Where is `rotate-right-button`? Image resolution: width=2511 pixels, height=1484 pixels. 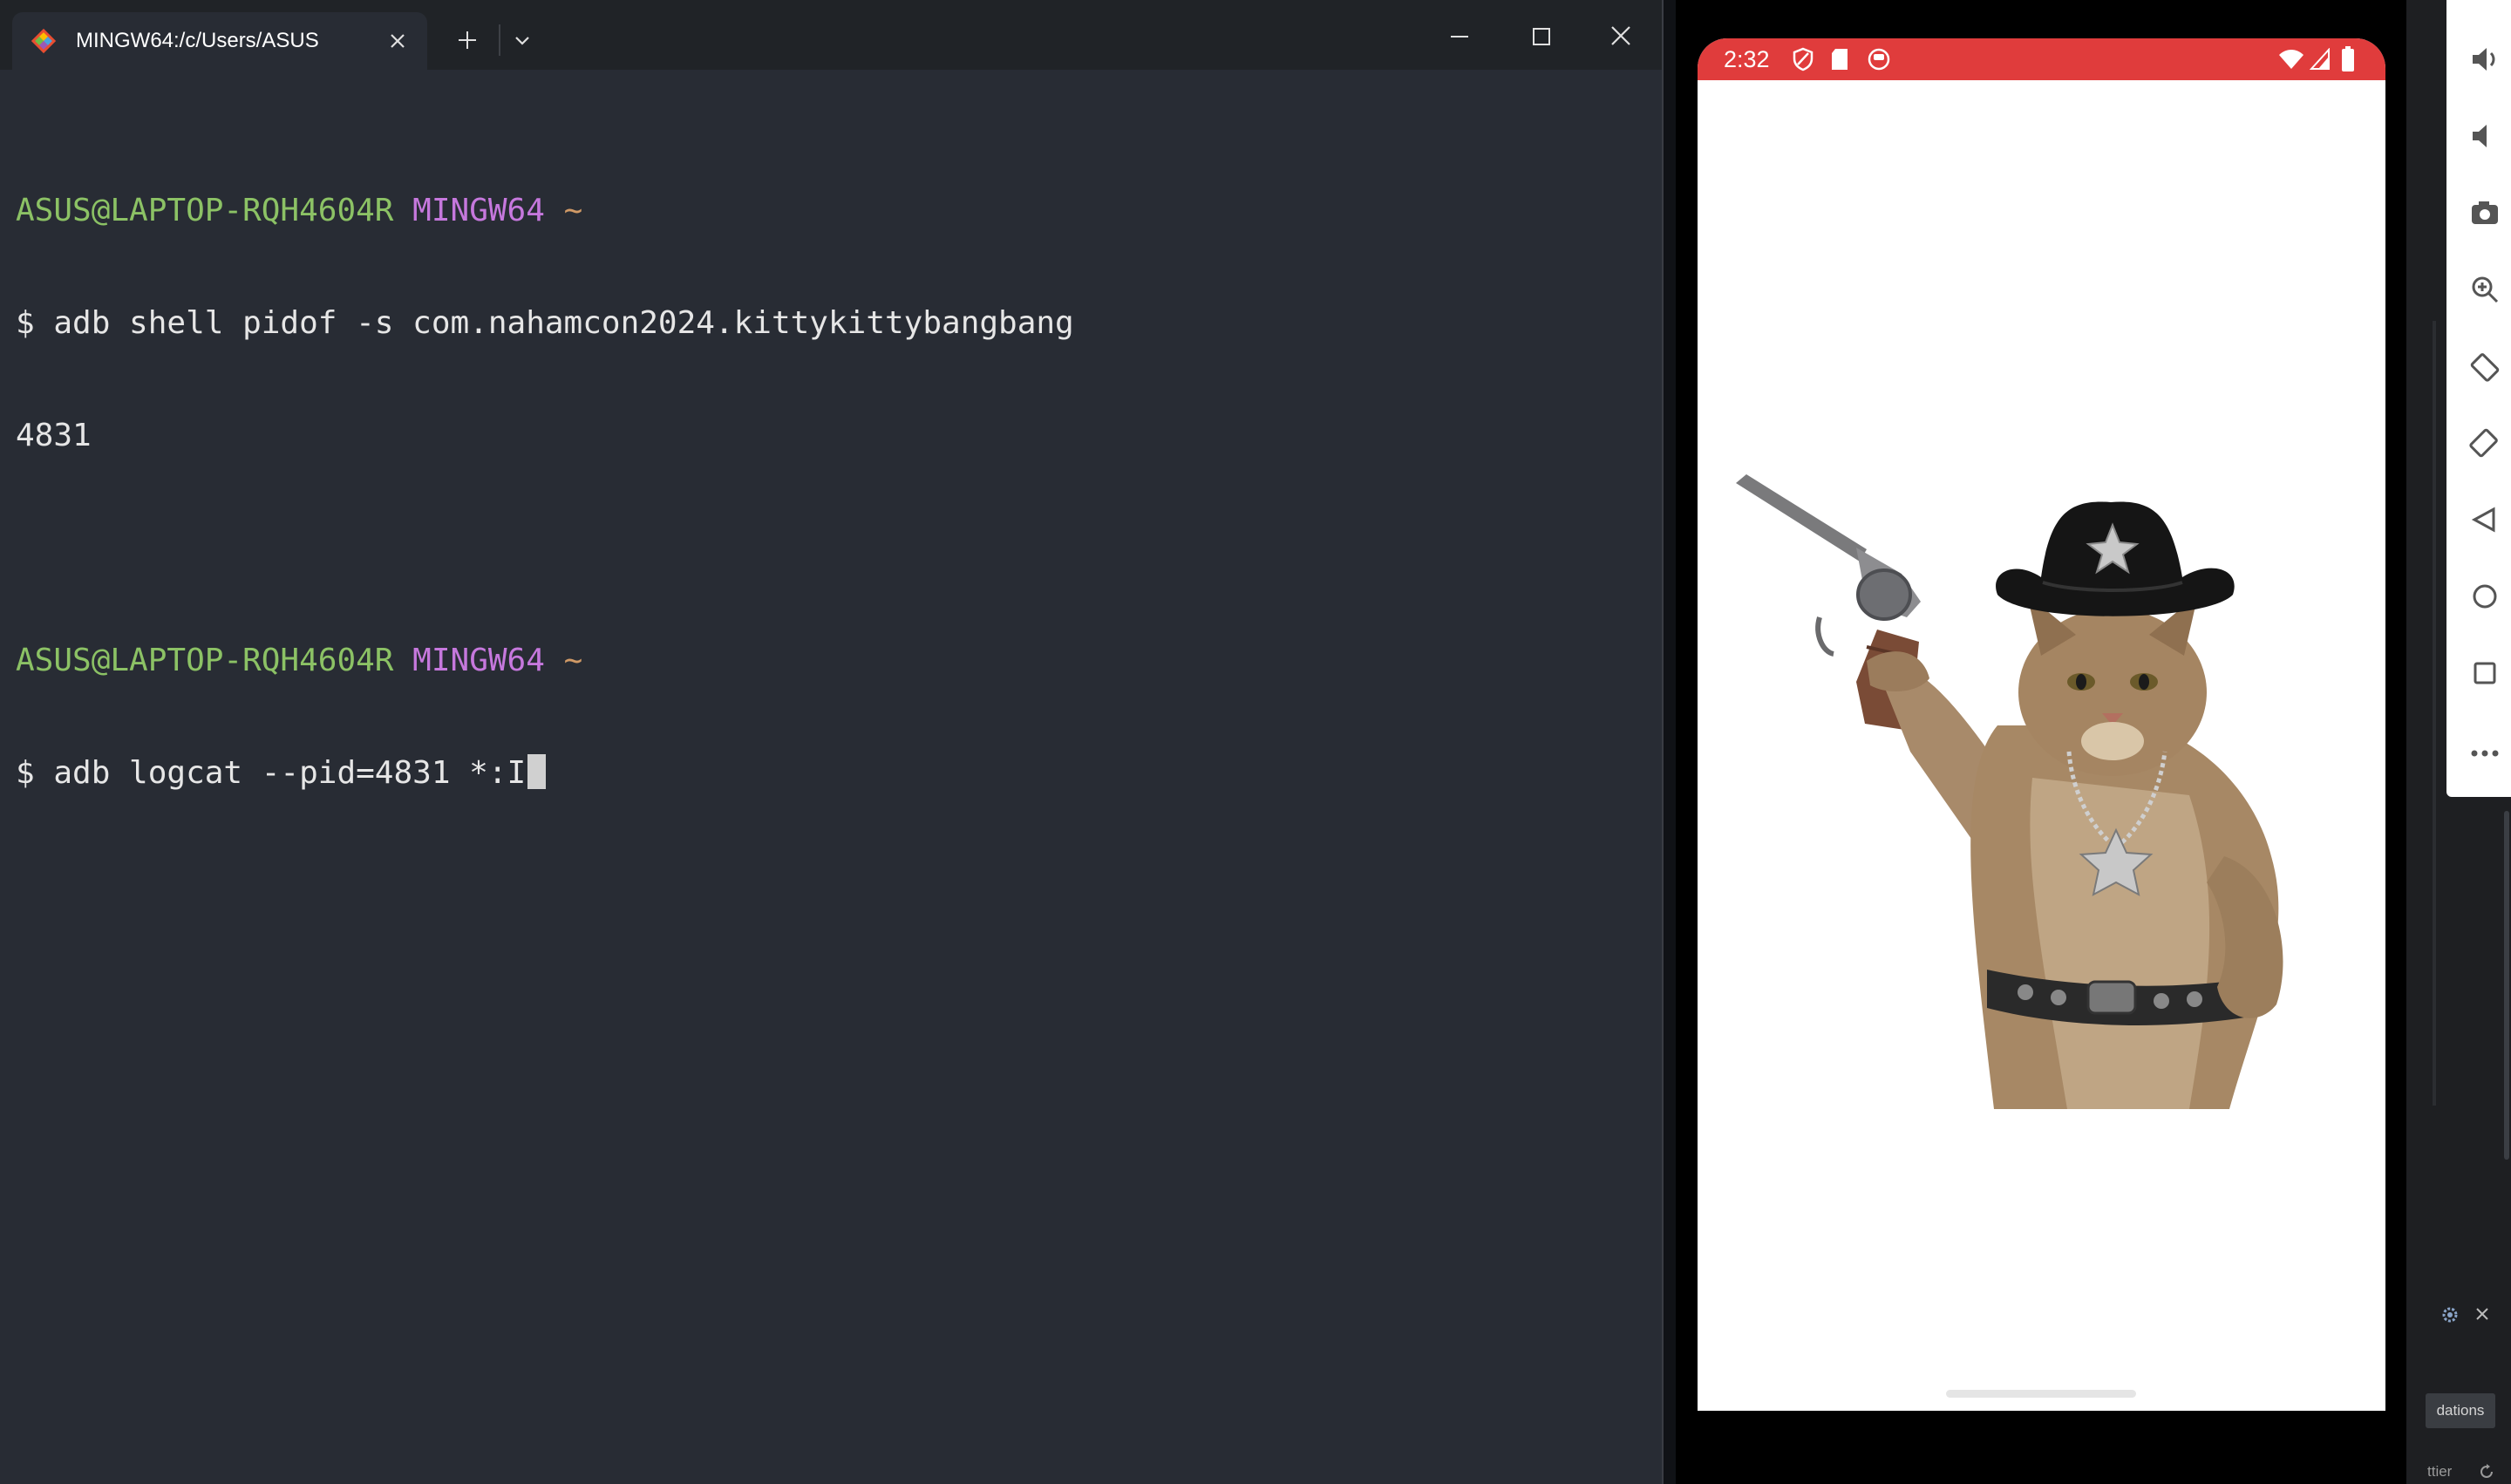 rotate-right-button is located at coordinates (2478, 443).